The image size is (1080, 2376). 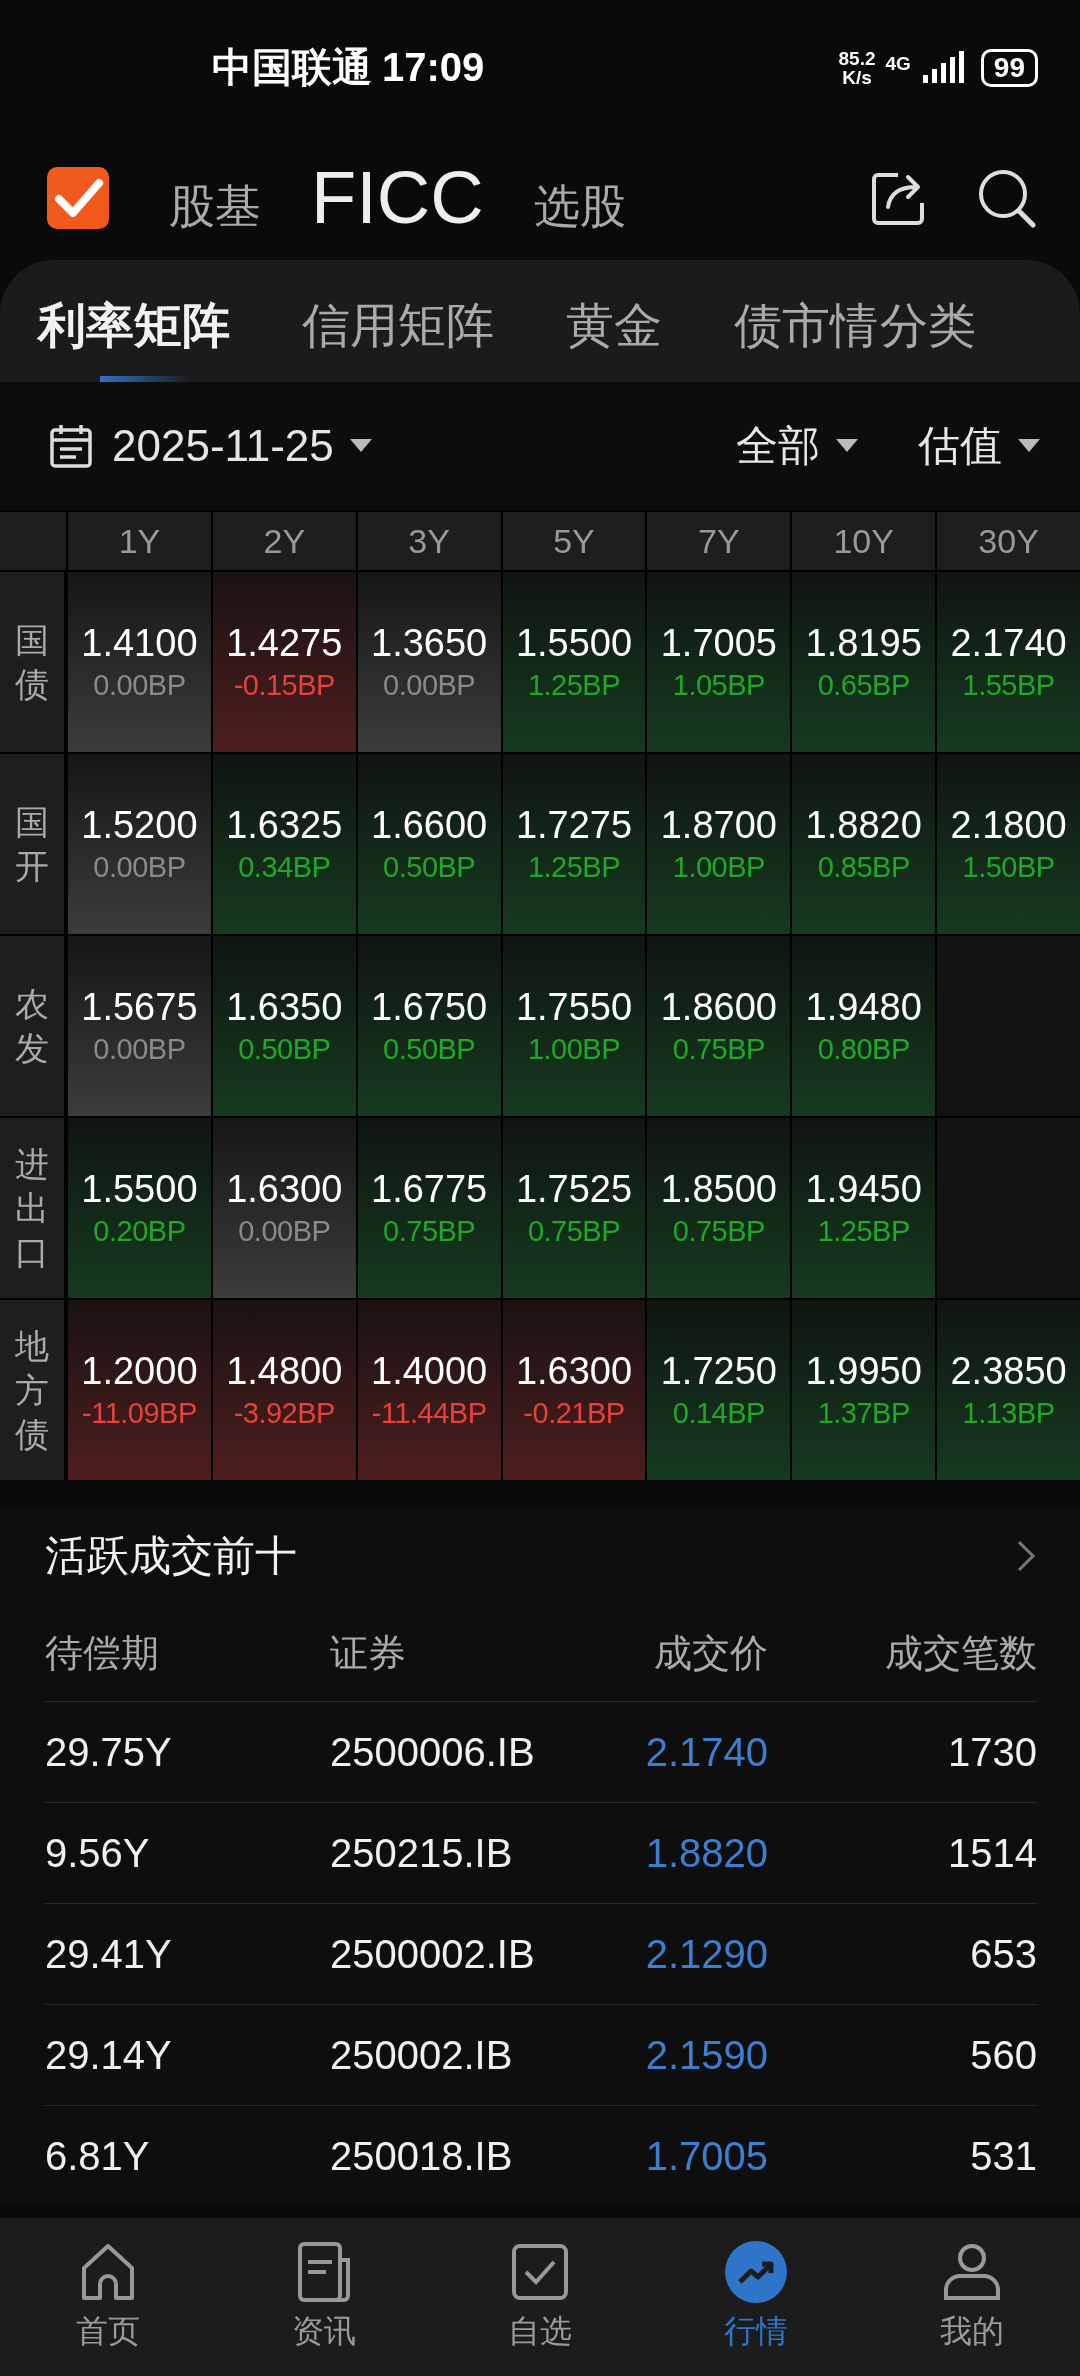 I want to click on rate-value: 1.5500, so click(x=139, y=1189).